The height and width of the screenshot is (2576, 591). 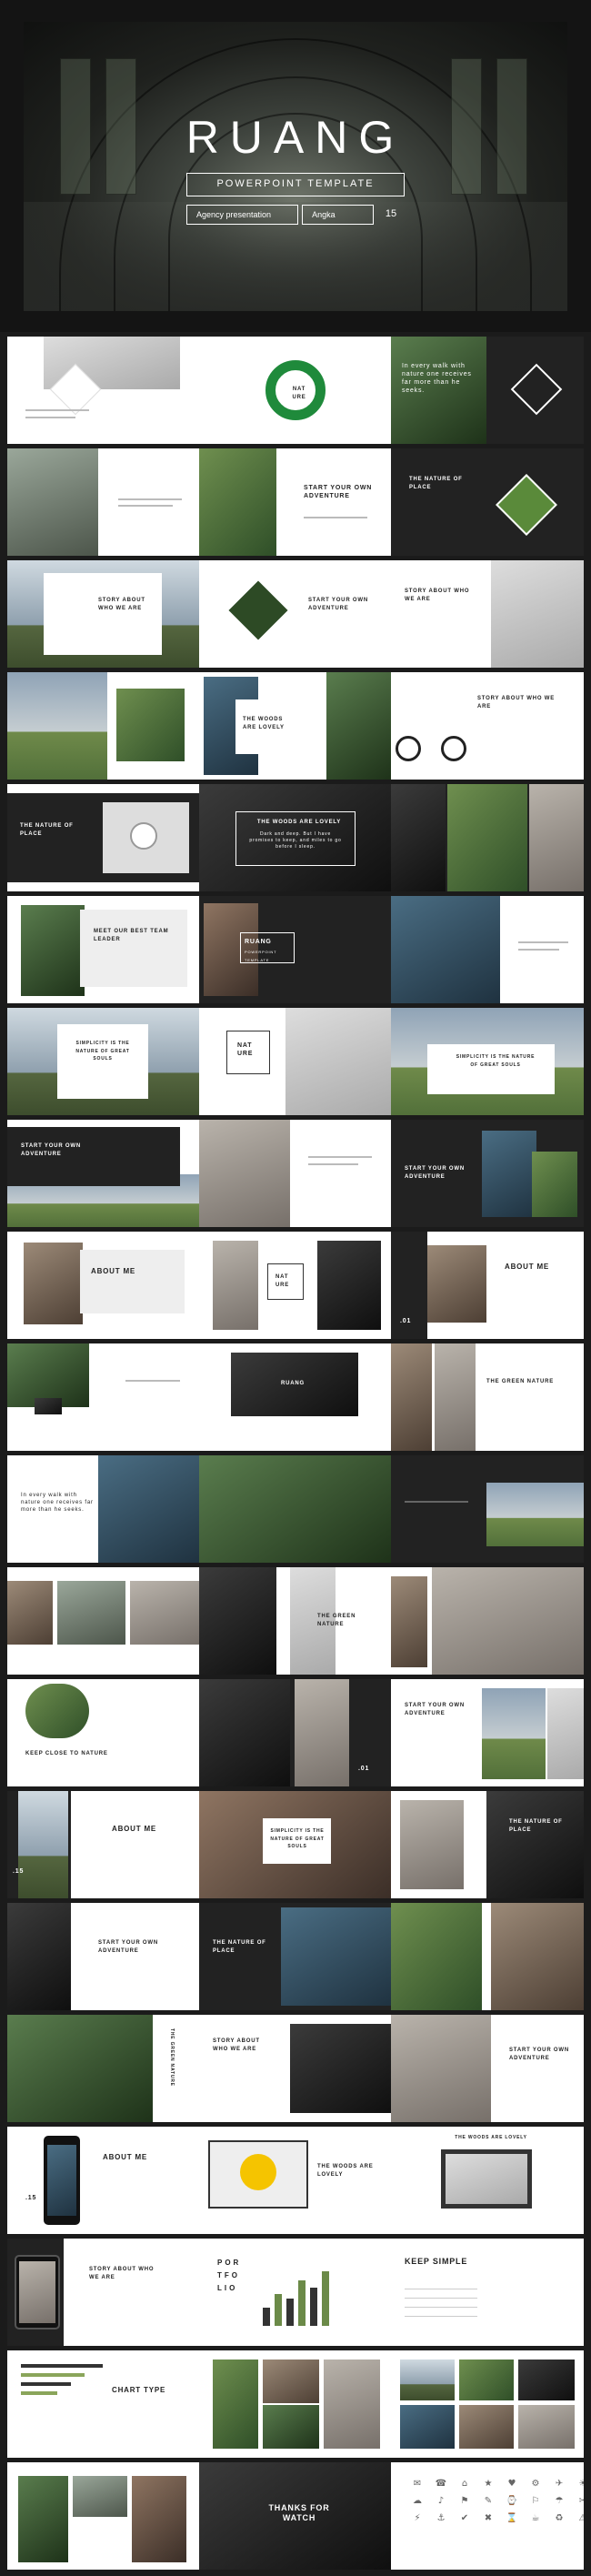 I want to click on icon-8-icon: ☁, so click(x=417, y=2501).